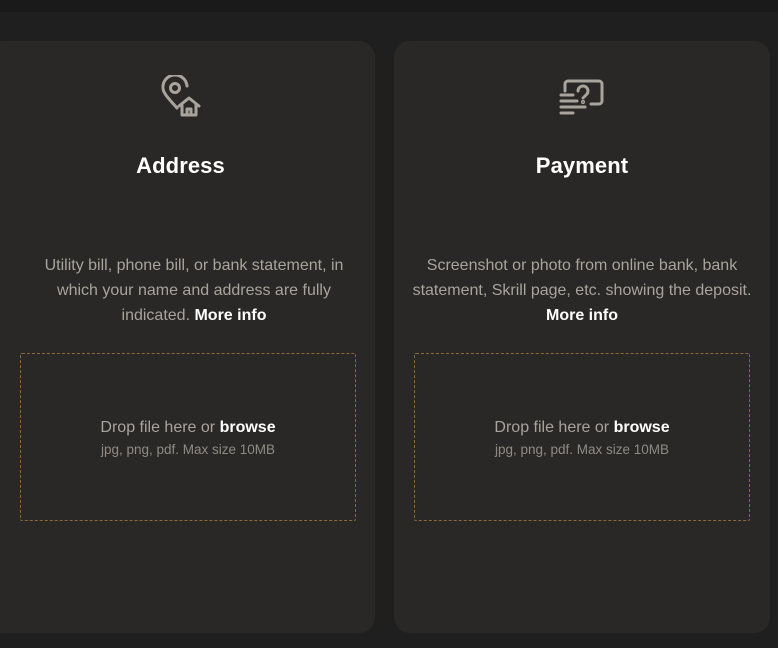  Describe the element at coordinates (181, 99) in the screenshot. I see `location-home-icon` at that location.